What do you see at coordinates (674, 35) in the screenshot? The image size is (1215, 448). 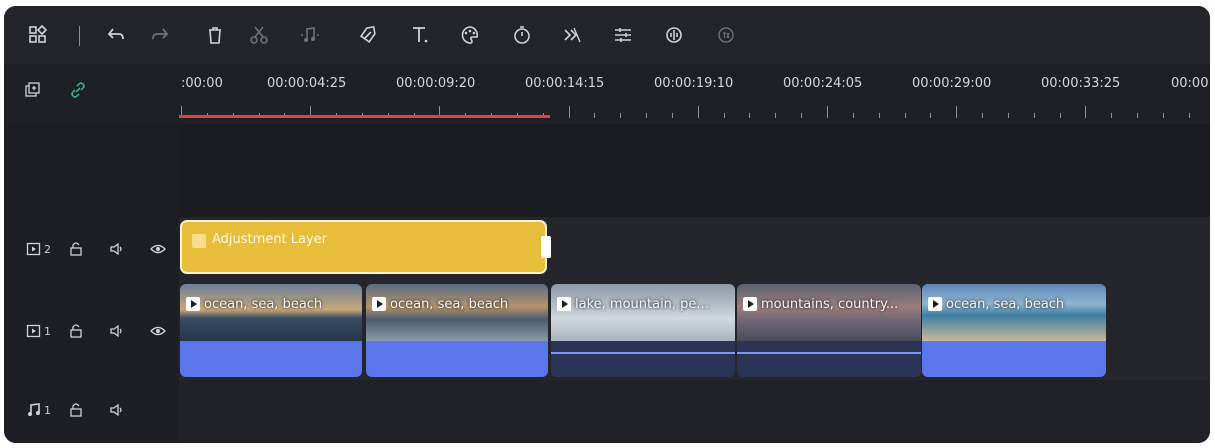 I see `audio-mix-icon` at bounding box center [674, 35].